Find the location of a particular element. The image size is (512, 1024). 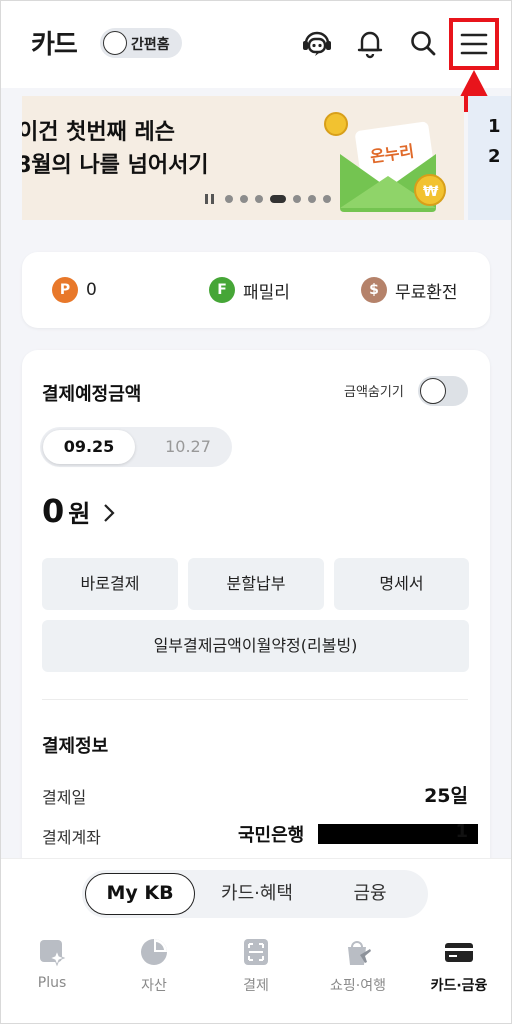

next-banner-peek: 1 2 is located at coordinates (490, 158).